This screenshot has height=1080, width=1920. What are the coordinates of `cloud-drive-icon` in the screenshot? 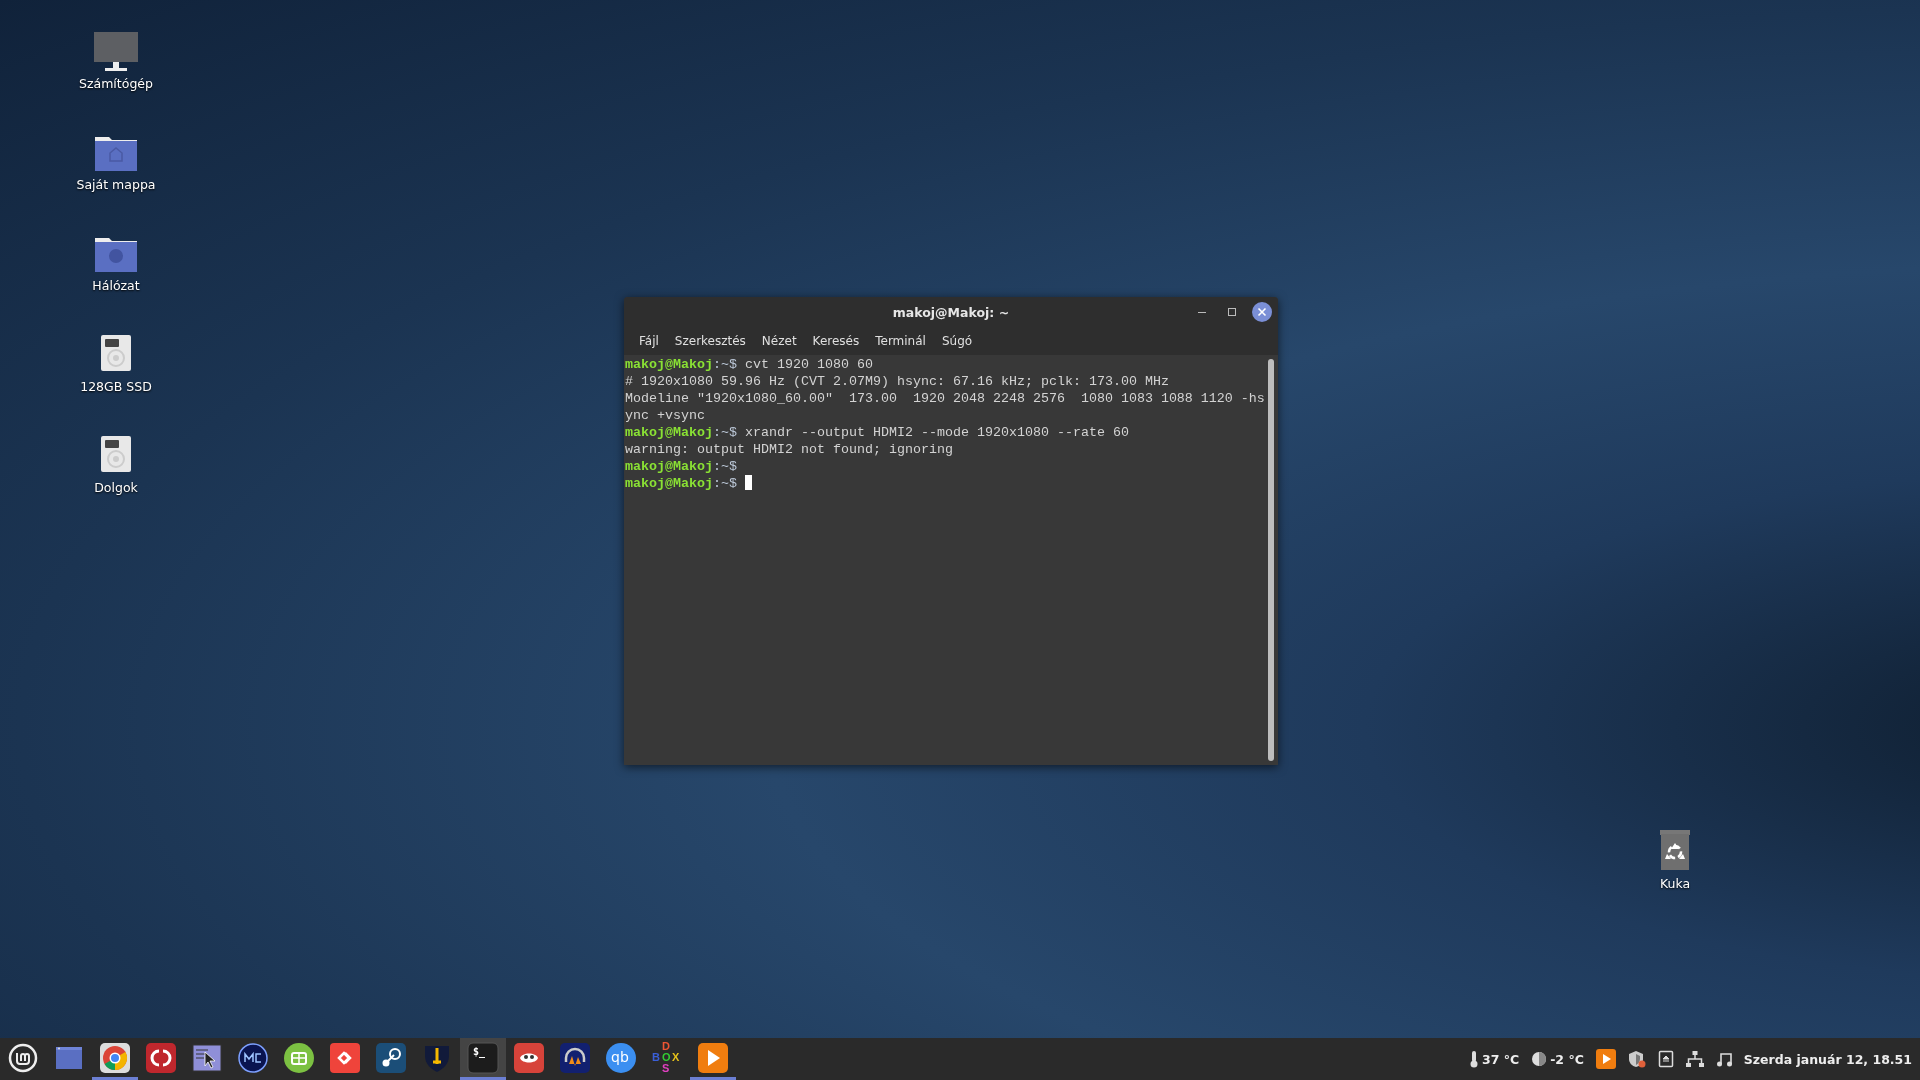 It's located at (299, 1057).